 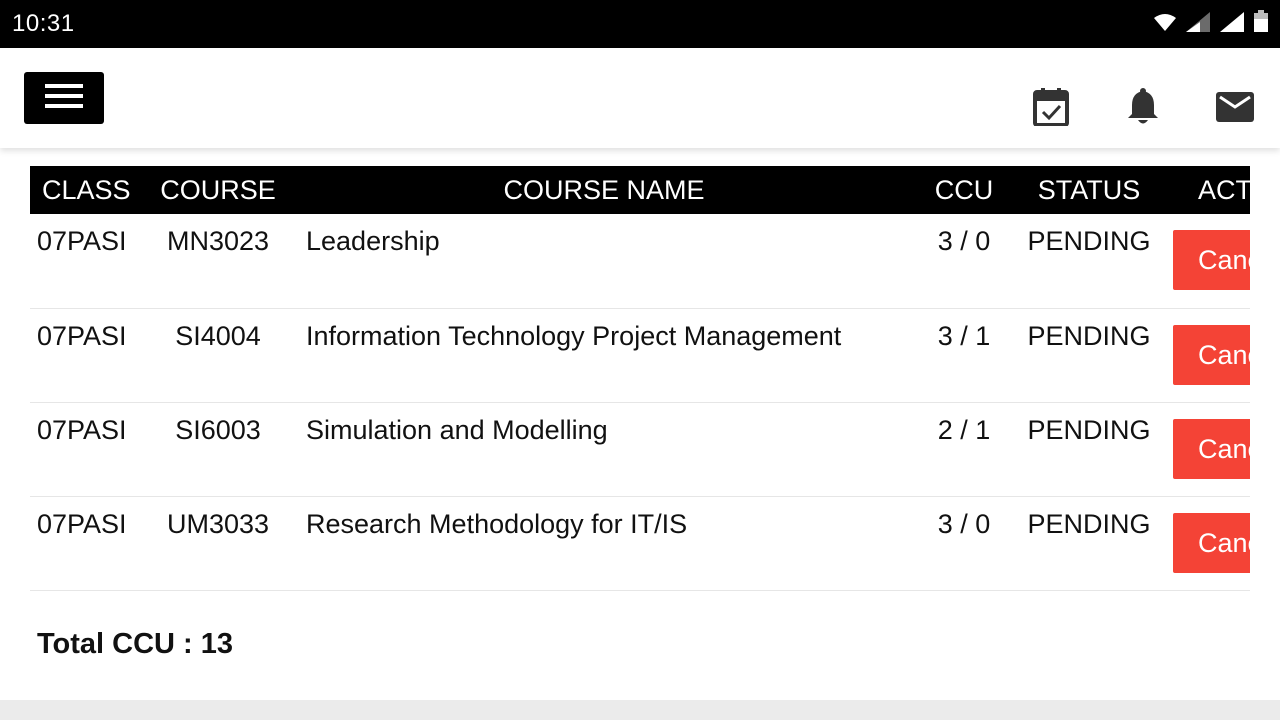 What do you see at coordinates (604, 189) in the screenshot?
I see `header-course-name: COURSE NAME` at bounding box center [604, 189].